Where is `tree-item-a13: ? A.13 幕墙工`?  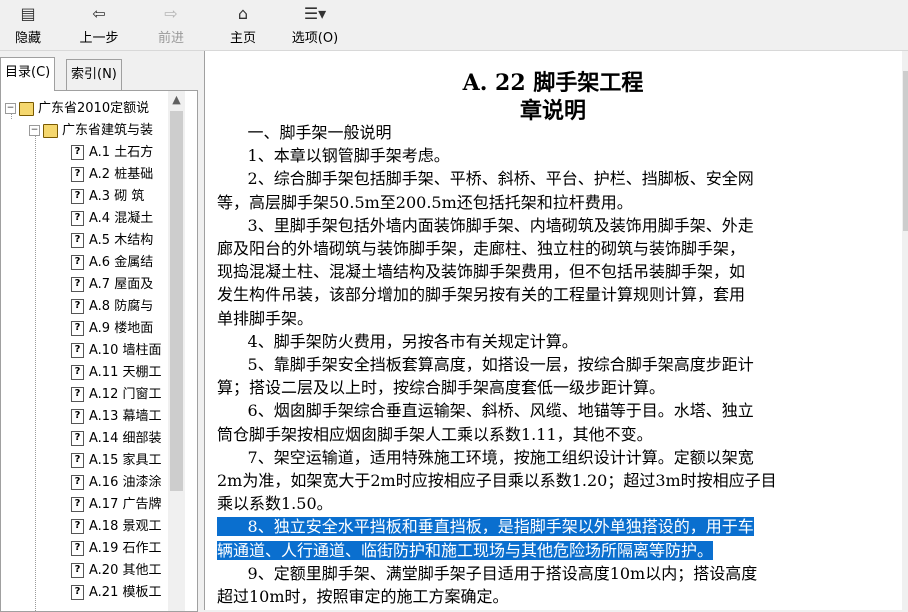 tree-item-a13: ? A.13 幕墙工 is located at coordinates (116, 417).